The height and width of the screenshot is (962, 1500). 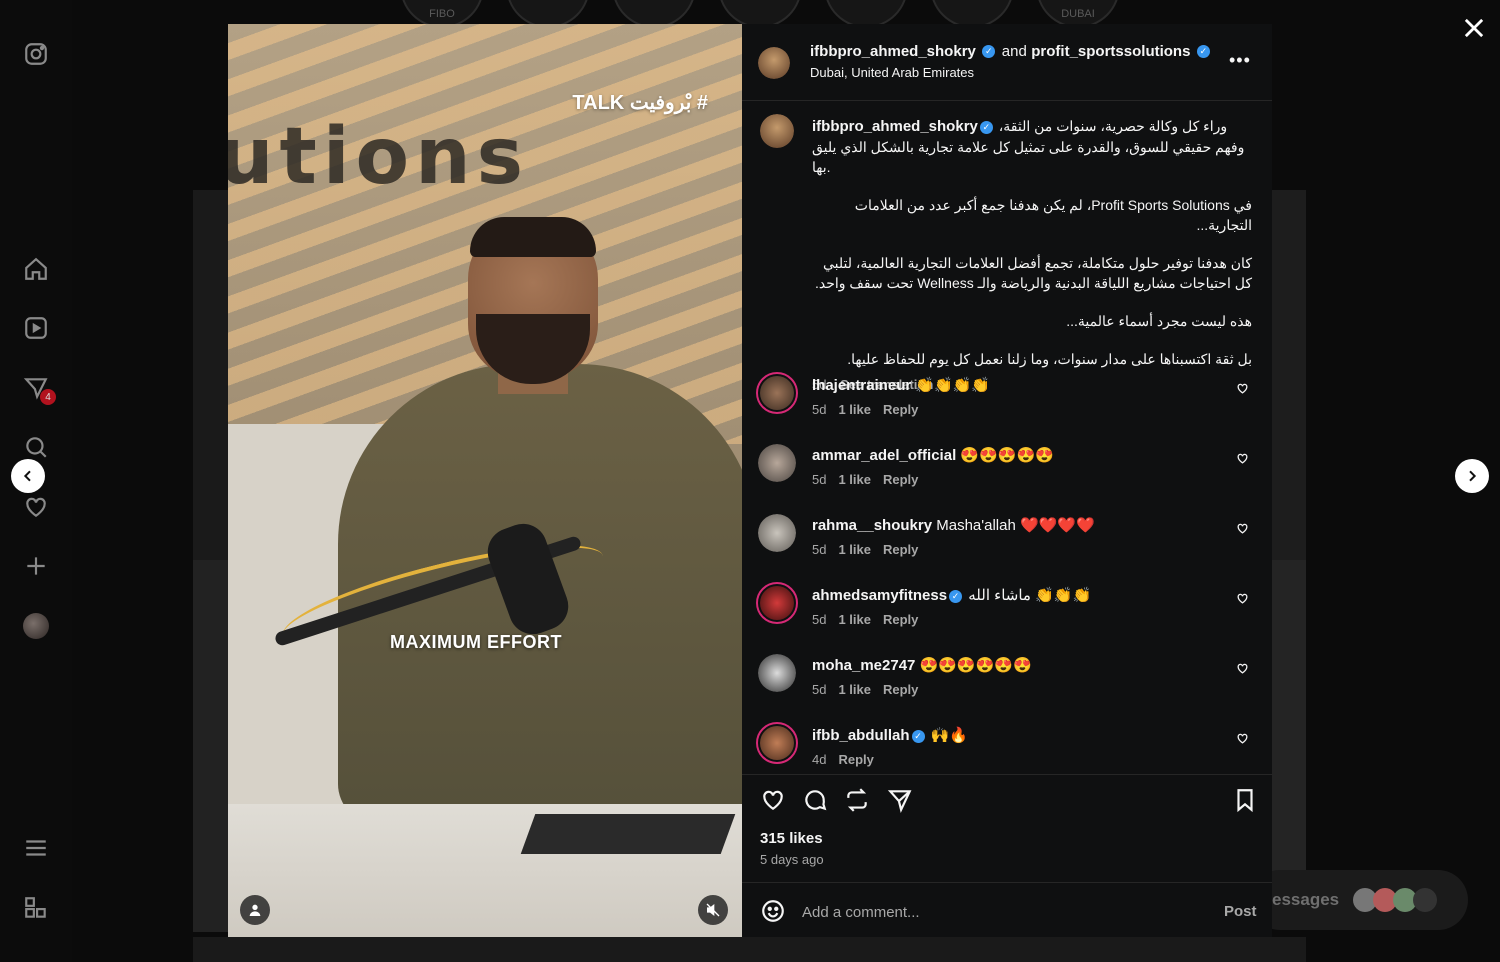 What do you see at coordinates (1014, 51) in the screenshot?
I see `author-joiner: and` at bounding box center [1014, 51].